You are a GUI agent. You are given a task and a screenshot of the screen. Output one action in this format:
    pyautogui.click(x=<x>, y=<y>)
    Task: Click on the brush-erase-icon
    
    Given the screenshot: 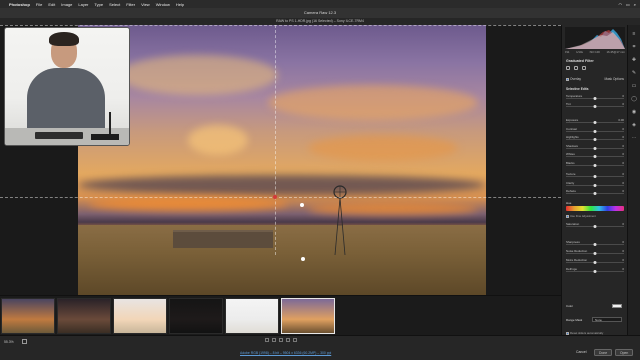 What is the action you would take?
    pyautogui.click(x=584, y=68)
    